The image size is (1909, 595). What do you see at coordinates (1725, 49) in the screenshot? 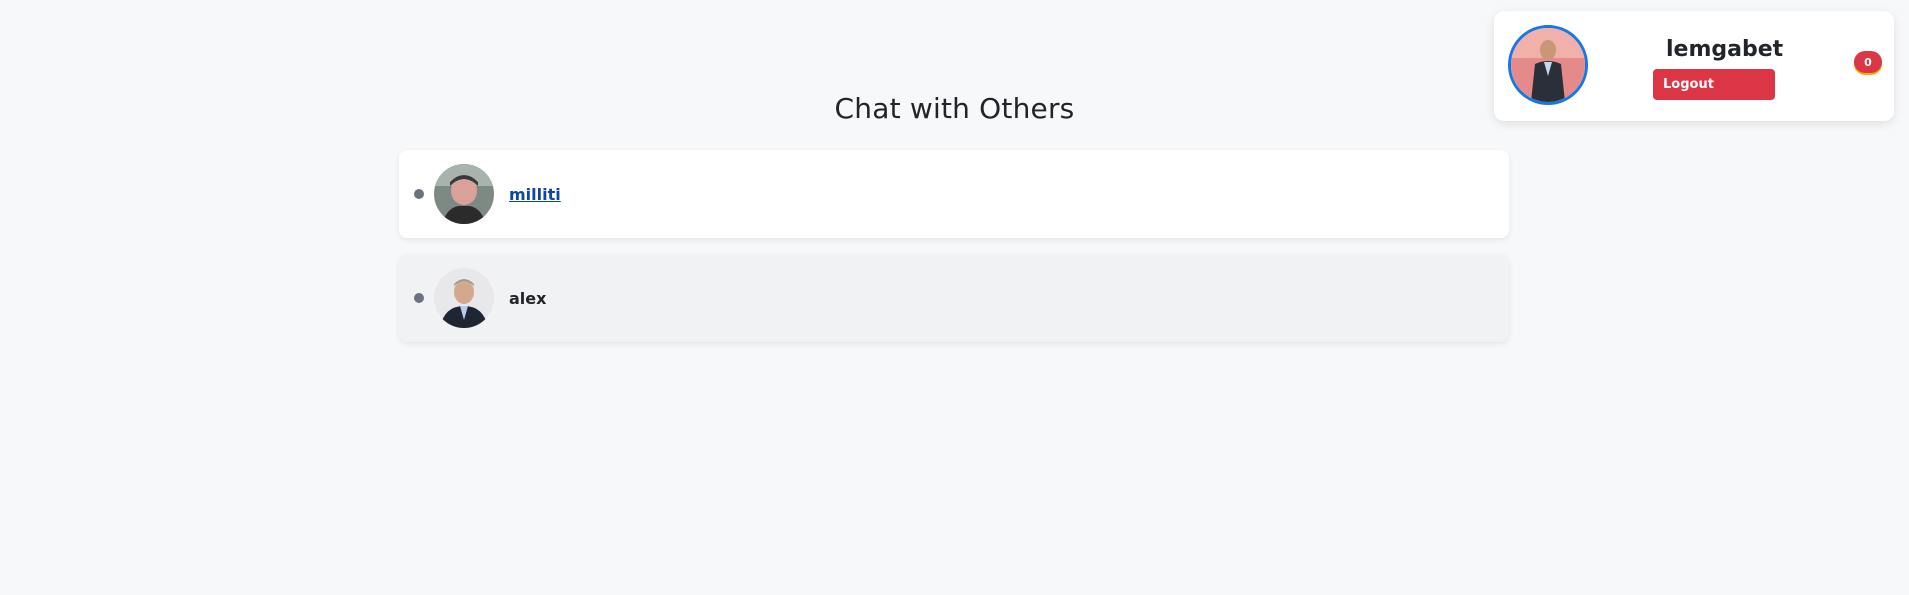
I see `username: lemgabet` at bounding box center [1725, 49].